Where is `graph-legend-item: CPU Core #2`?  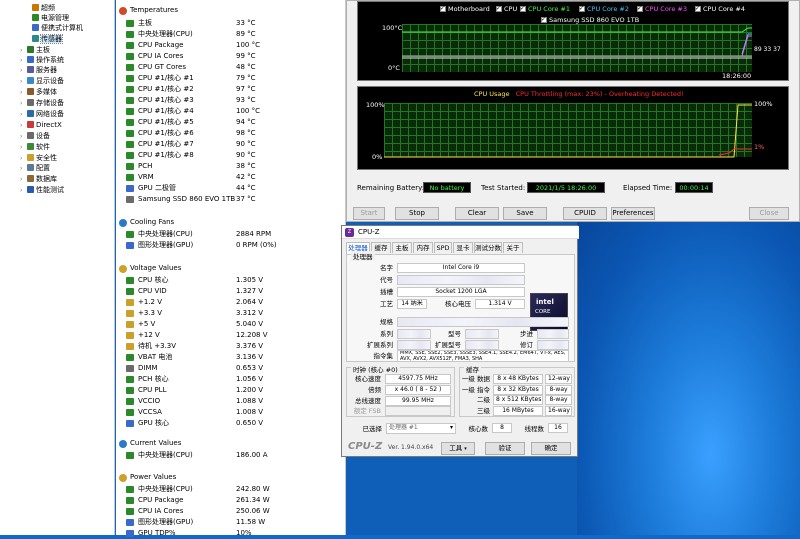
graph-legend-item: CPU Core #2 is located at coordinates (604, 9).